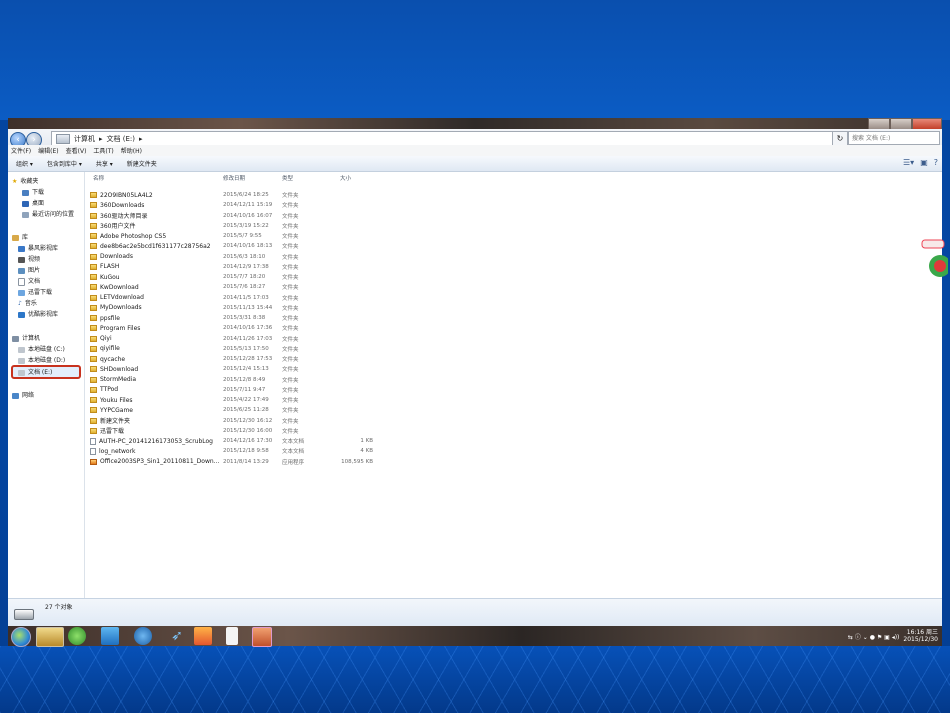  I want to click on sidebar-item-downloads: 下载, so click(33, 192).